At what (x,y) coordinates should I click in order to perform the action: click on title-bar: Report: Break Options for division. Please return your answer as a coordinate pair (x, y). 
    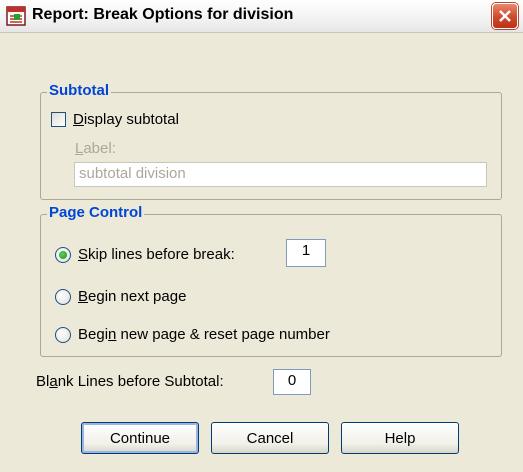
    Looking at the image, I should click on (261, 16).